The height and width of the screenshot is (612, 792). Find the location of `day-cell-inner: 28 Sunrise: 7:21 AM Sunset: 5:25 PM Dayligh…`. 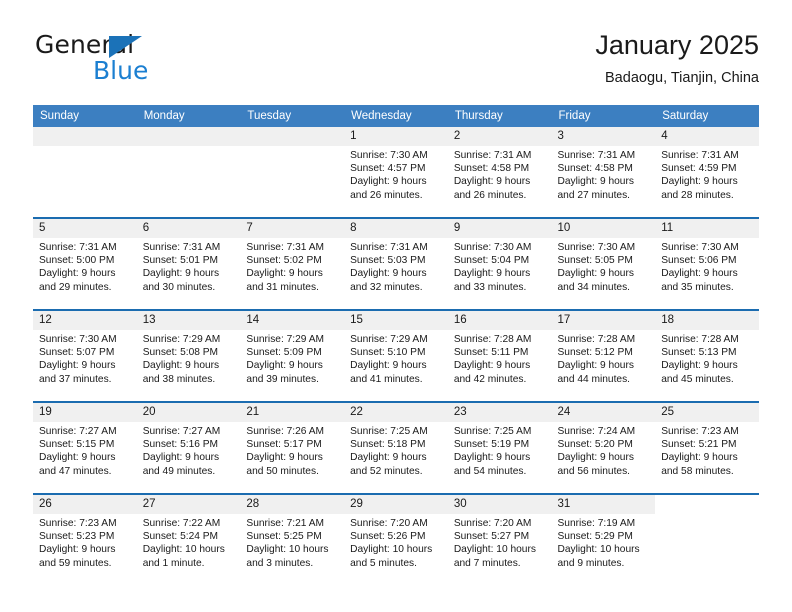

day-cell-inner: 28 Sunrise: 7:21 AM Sunset: 5:25 PM Dayligh… is located at coordinates (292, 540).